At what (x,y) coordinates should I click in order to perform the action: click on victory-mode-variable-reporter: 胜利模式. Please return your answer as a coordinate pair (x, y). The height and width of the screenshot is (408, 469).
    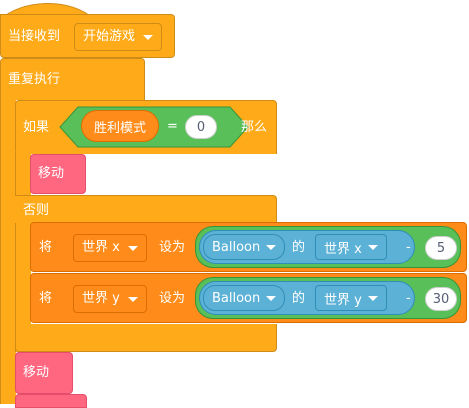
    Looking at the image, I should click on (120, 126).